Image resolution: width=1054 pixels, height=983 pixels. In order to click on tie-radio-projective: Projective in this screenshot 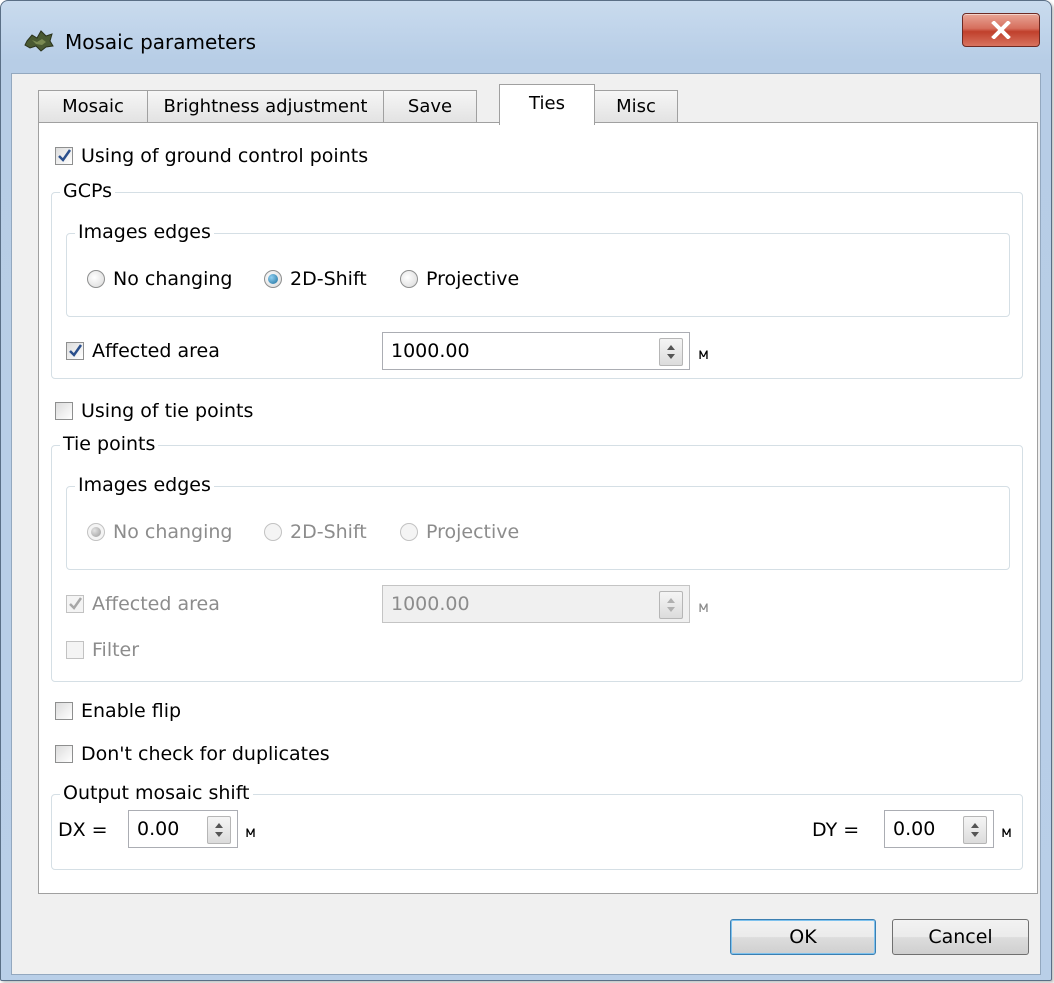, I will do `click(459, 532)`.